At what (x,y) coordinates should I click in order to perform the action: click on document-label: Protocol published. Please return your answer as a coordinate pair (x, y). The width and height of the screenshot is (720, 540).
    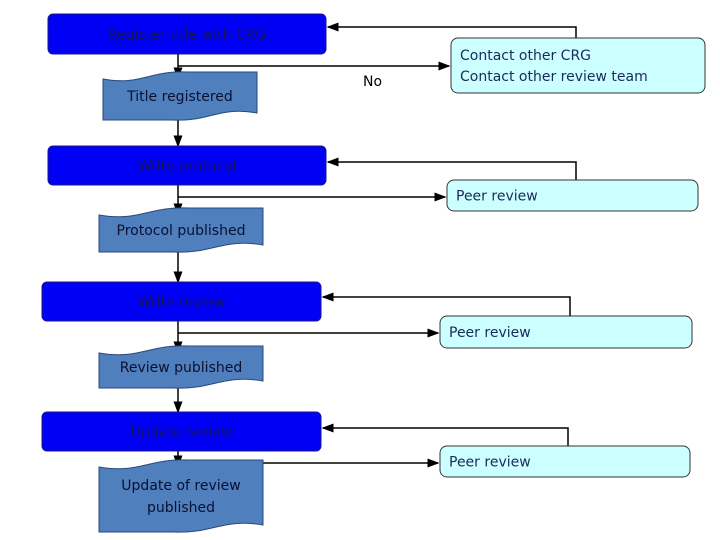
    Looking at the image, I should click on (181, 231).